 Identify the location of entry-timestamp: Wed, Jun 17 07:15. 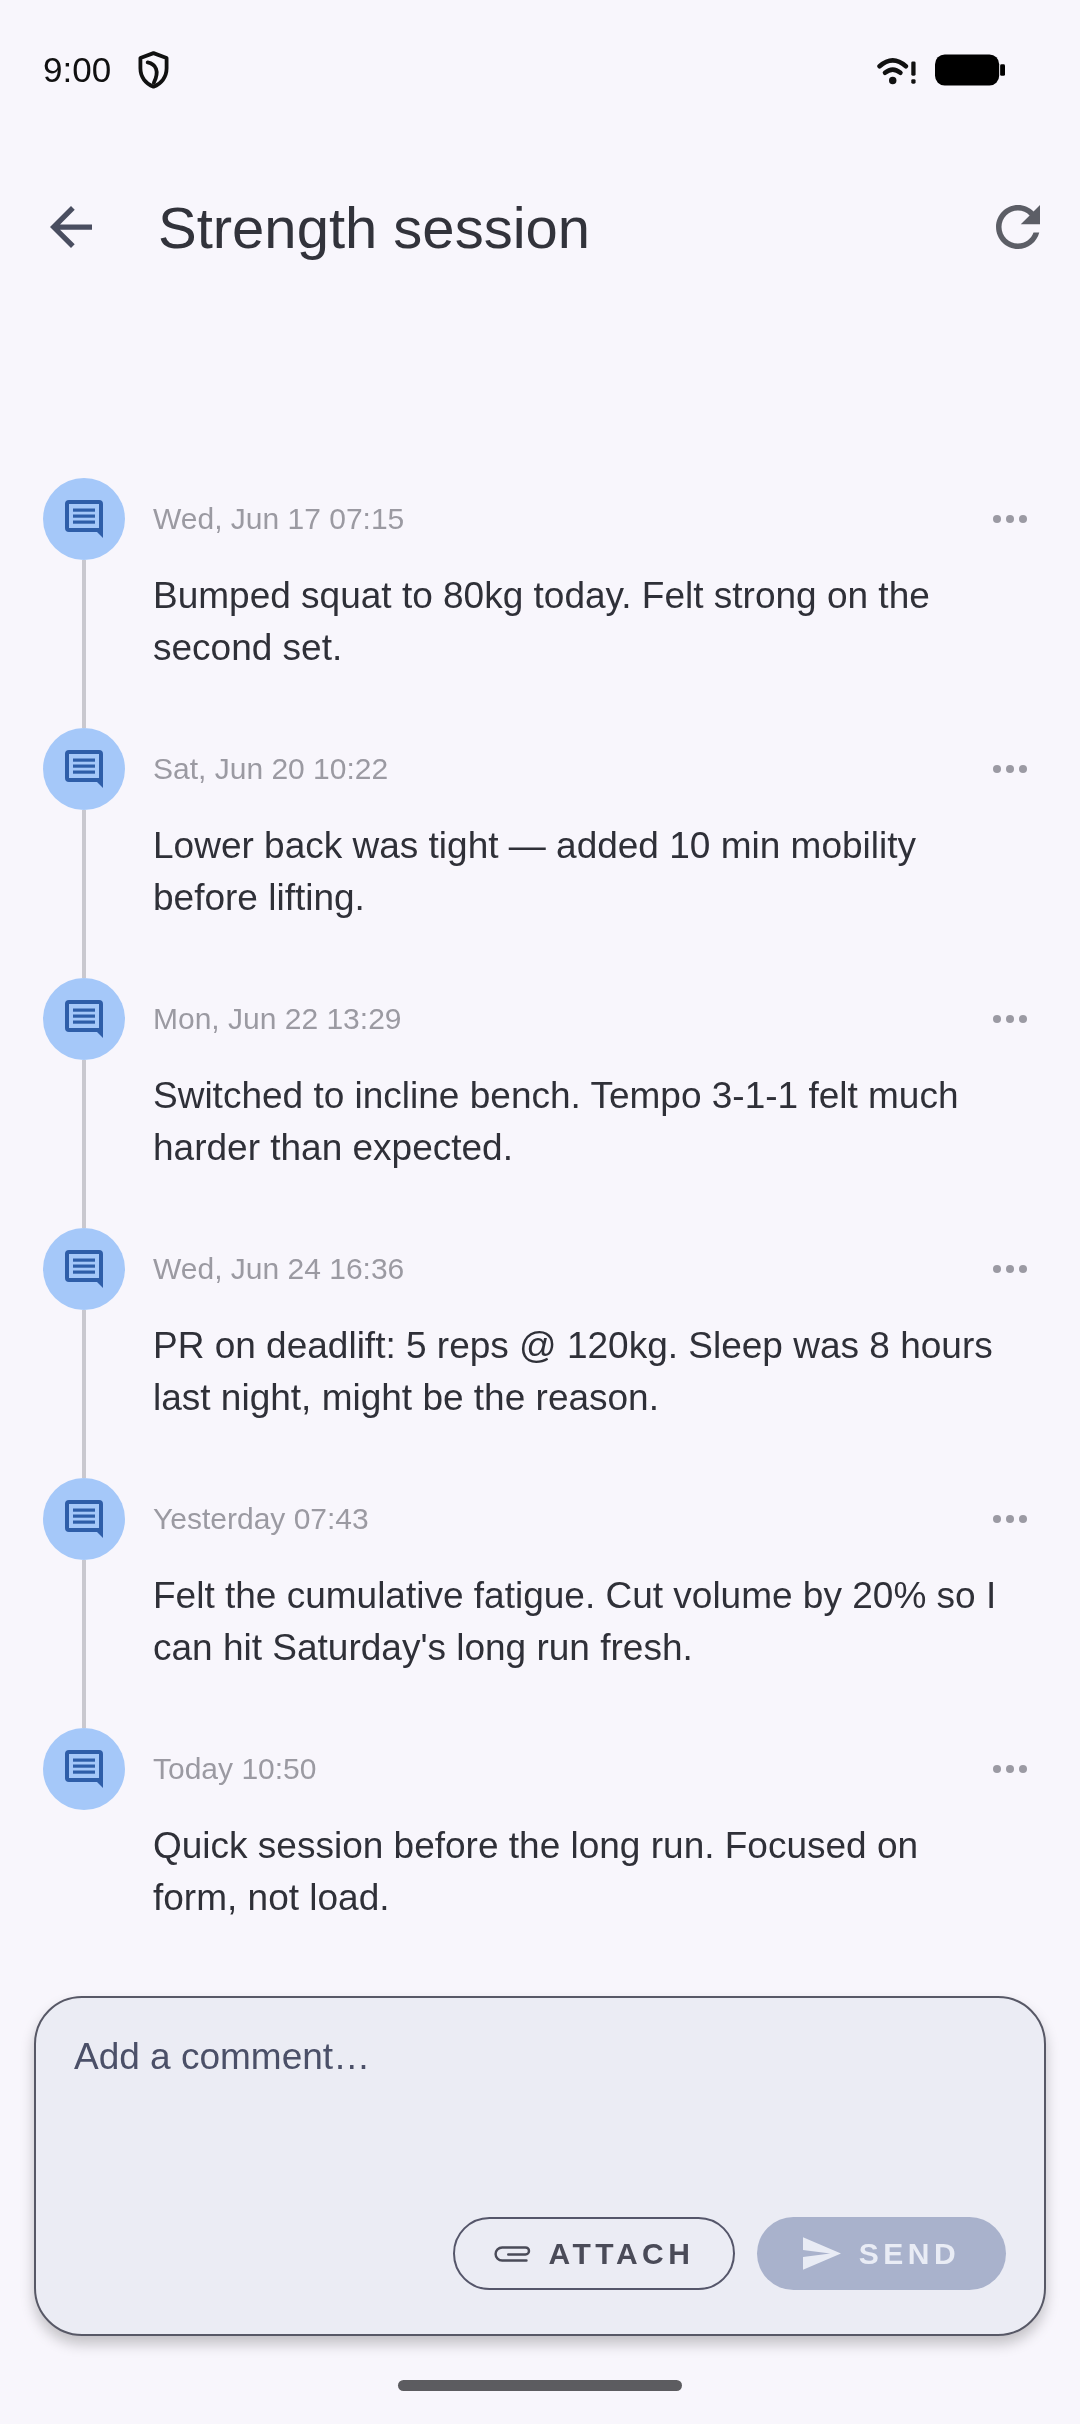
(279, 519).